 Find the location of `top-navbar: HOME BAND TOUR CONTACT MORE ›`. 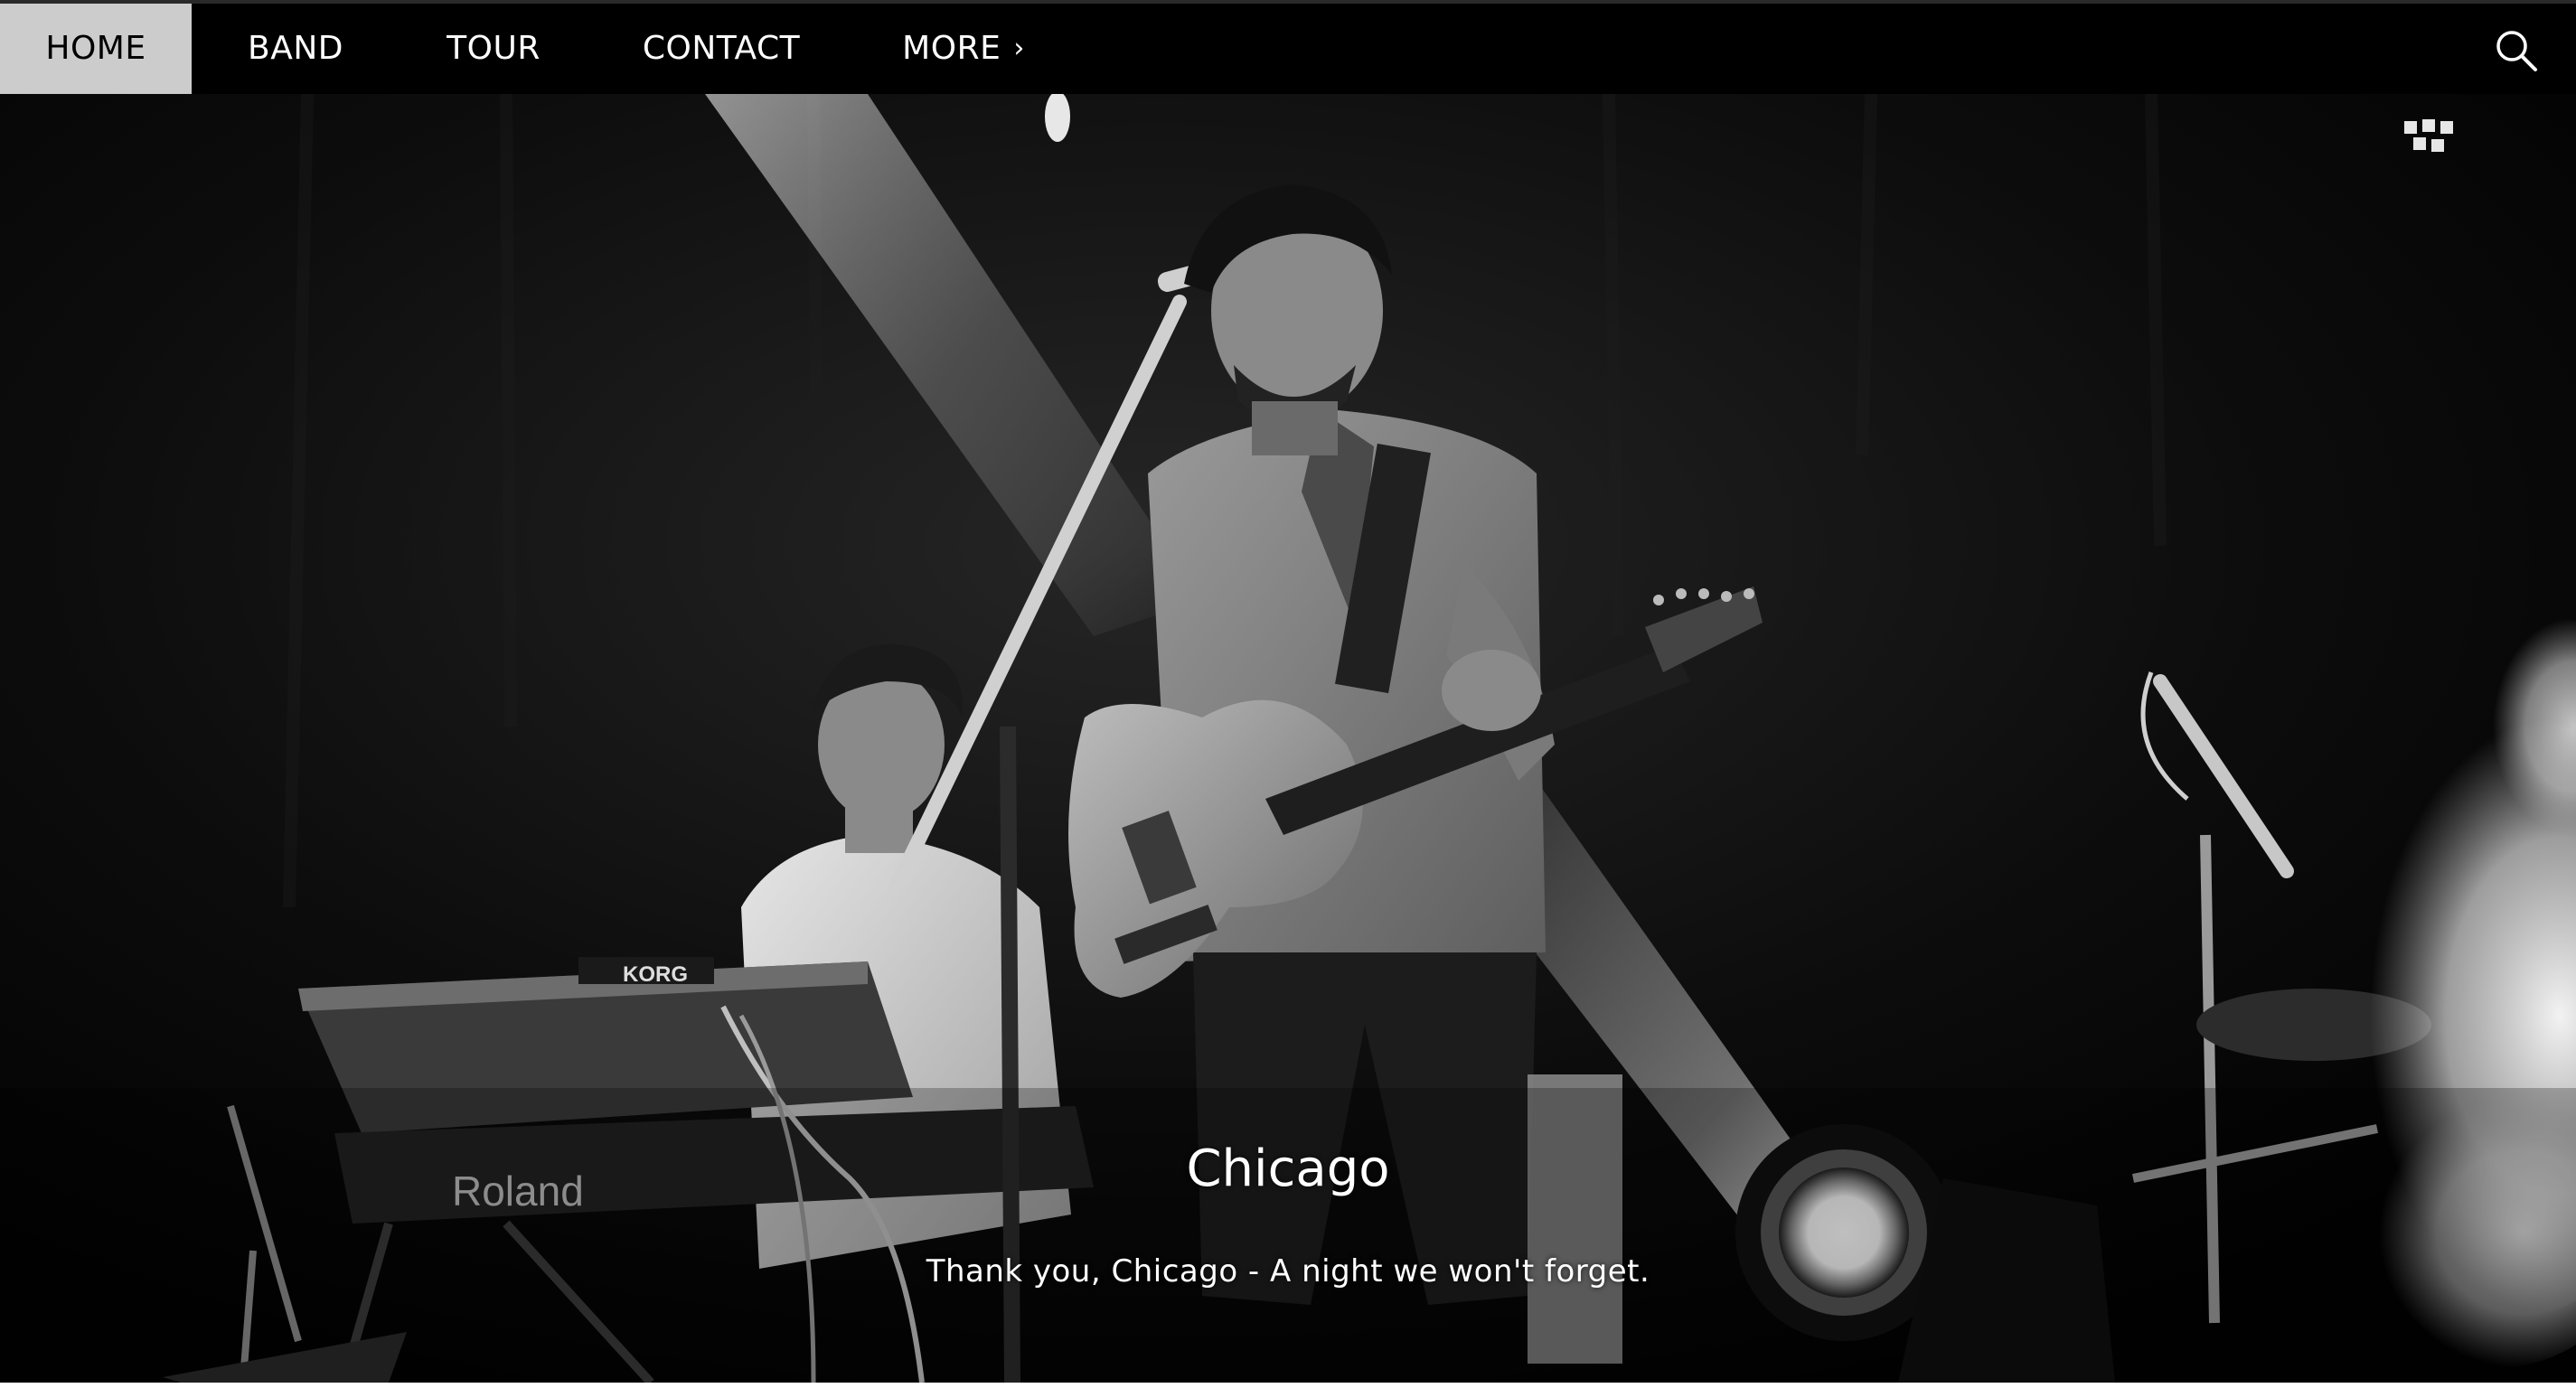

top-navbar: HOME BAND TOUR CONTACT MORE › is located at coordinates (1288, 49).